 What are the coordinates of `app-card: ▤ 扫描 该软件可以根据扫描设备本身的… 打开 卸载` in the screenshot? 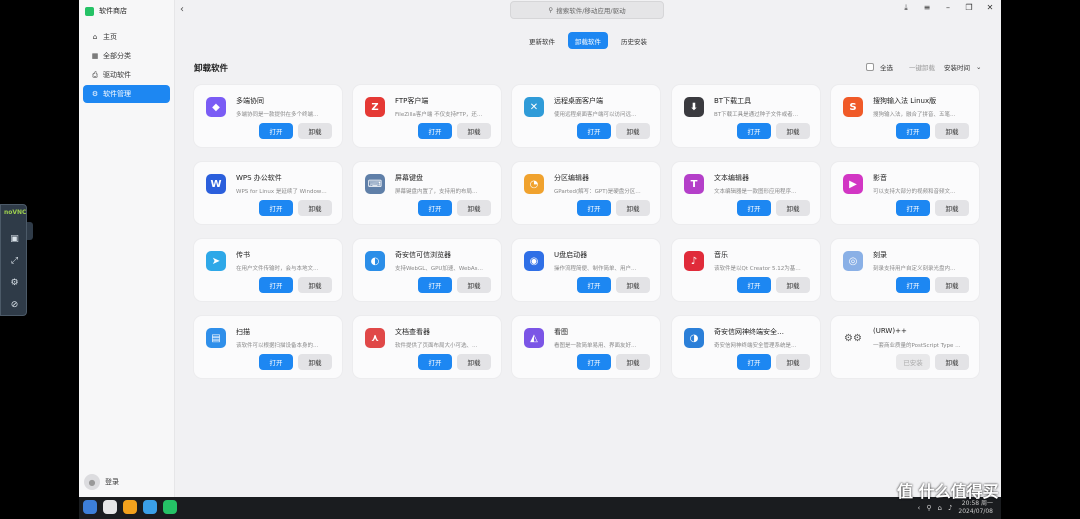 It's located at (268, 347).